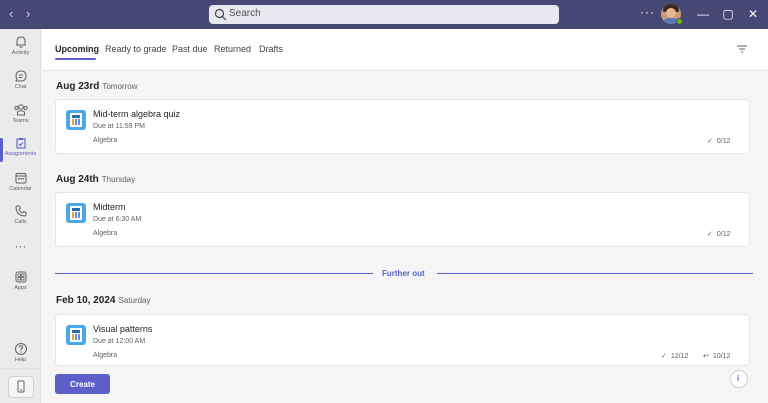  I want to click on rail-item-apps: Apps, so click(20, 284).